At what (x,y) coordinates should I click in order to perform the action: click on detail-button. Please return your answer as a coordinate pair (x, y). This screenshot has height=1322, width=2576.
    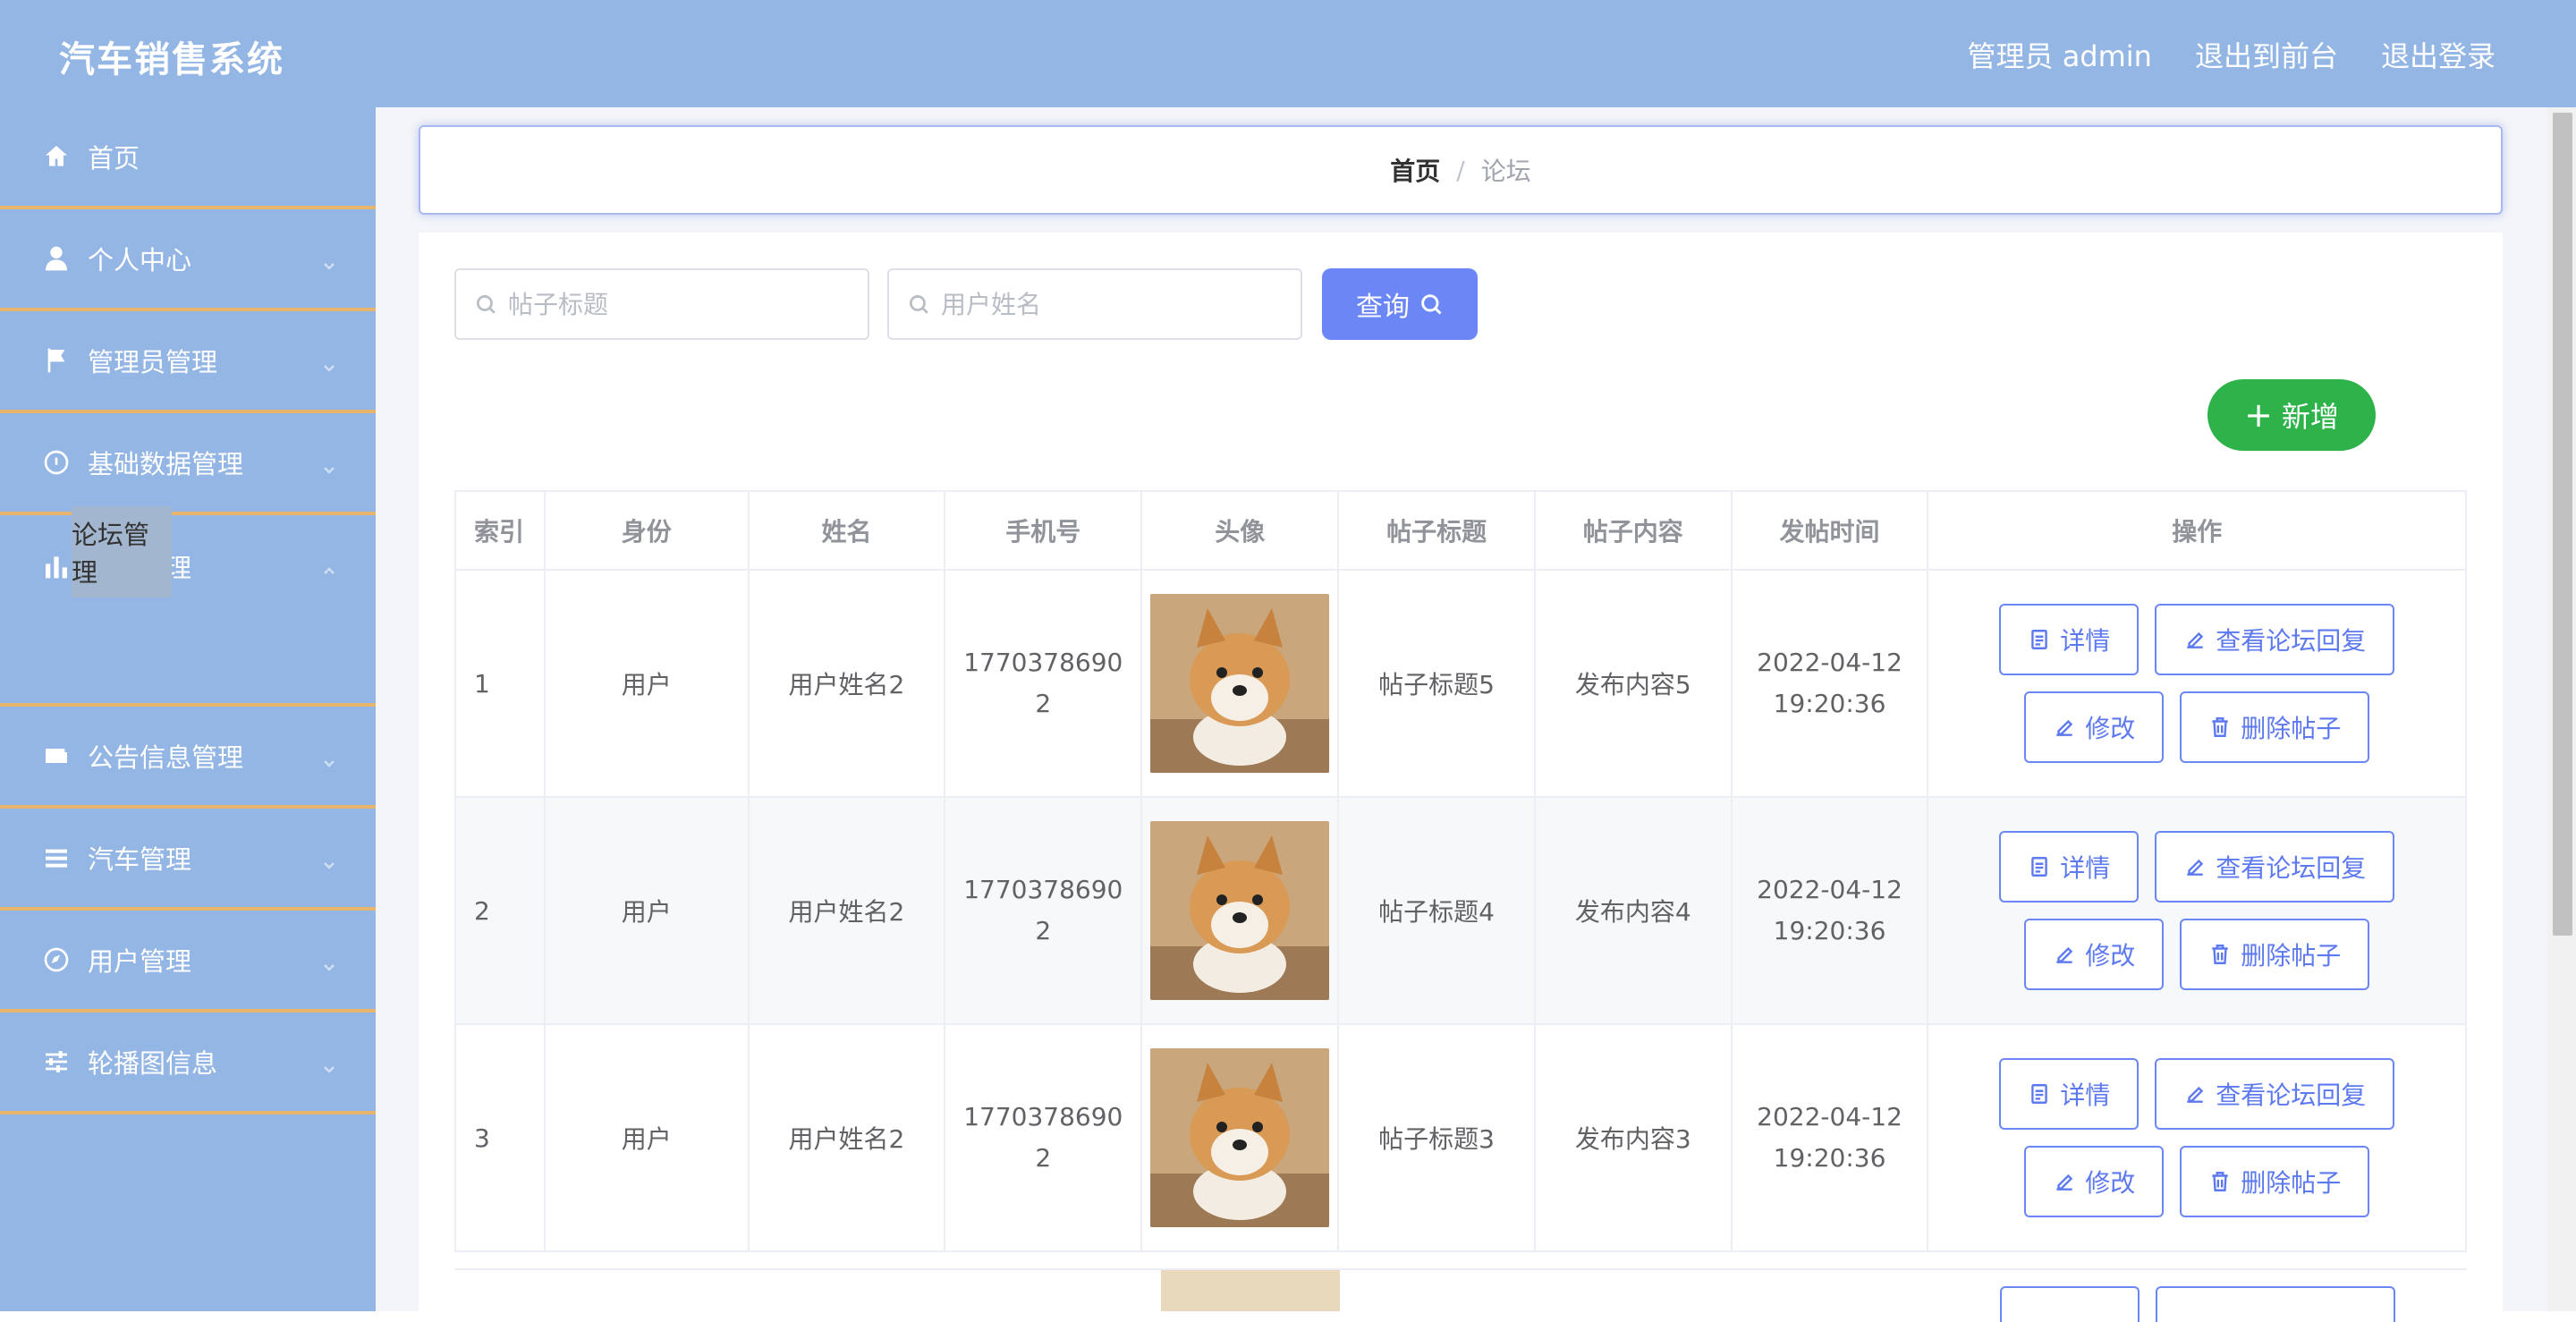
    Looking at the image, I should click on (2070, 1304).